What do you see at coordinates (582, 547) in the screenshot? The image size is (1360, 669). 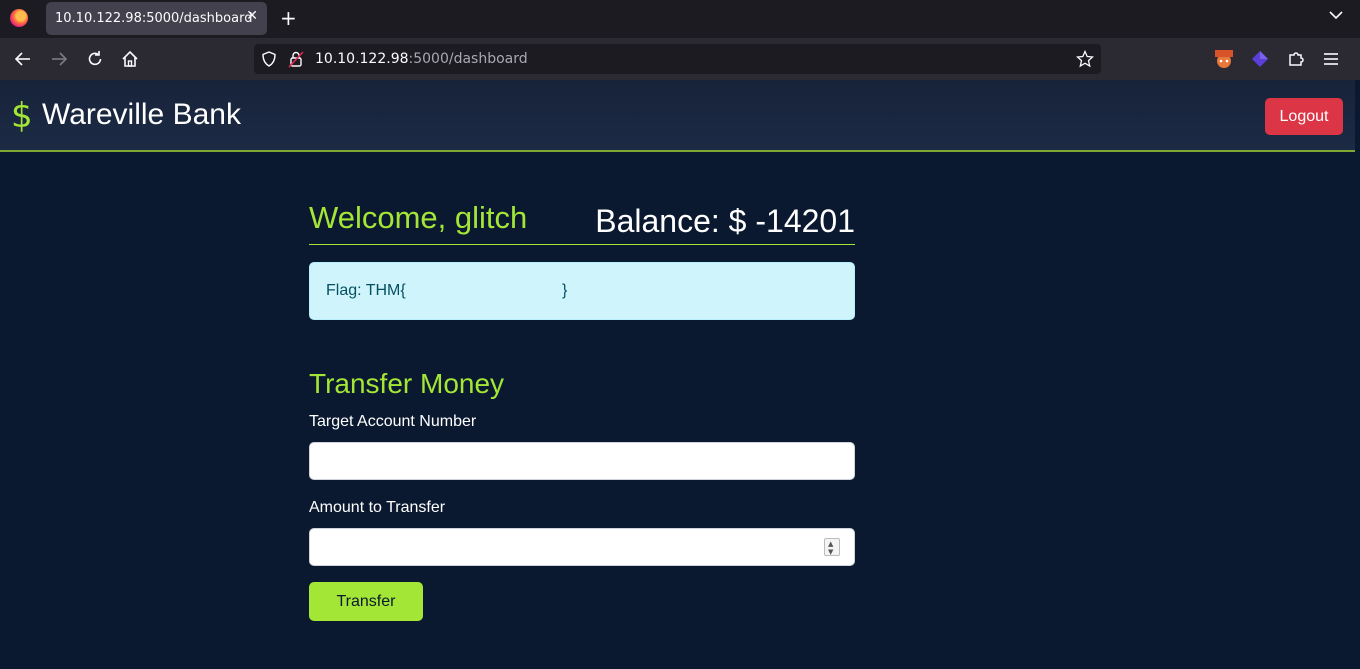 I see `amount-input: ▲ ▼` at bounding box center [582, 547].